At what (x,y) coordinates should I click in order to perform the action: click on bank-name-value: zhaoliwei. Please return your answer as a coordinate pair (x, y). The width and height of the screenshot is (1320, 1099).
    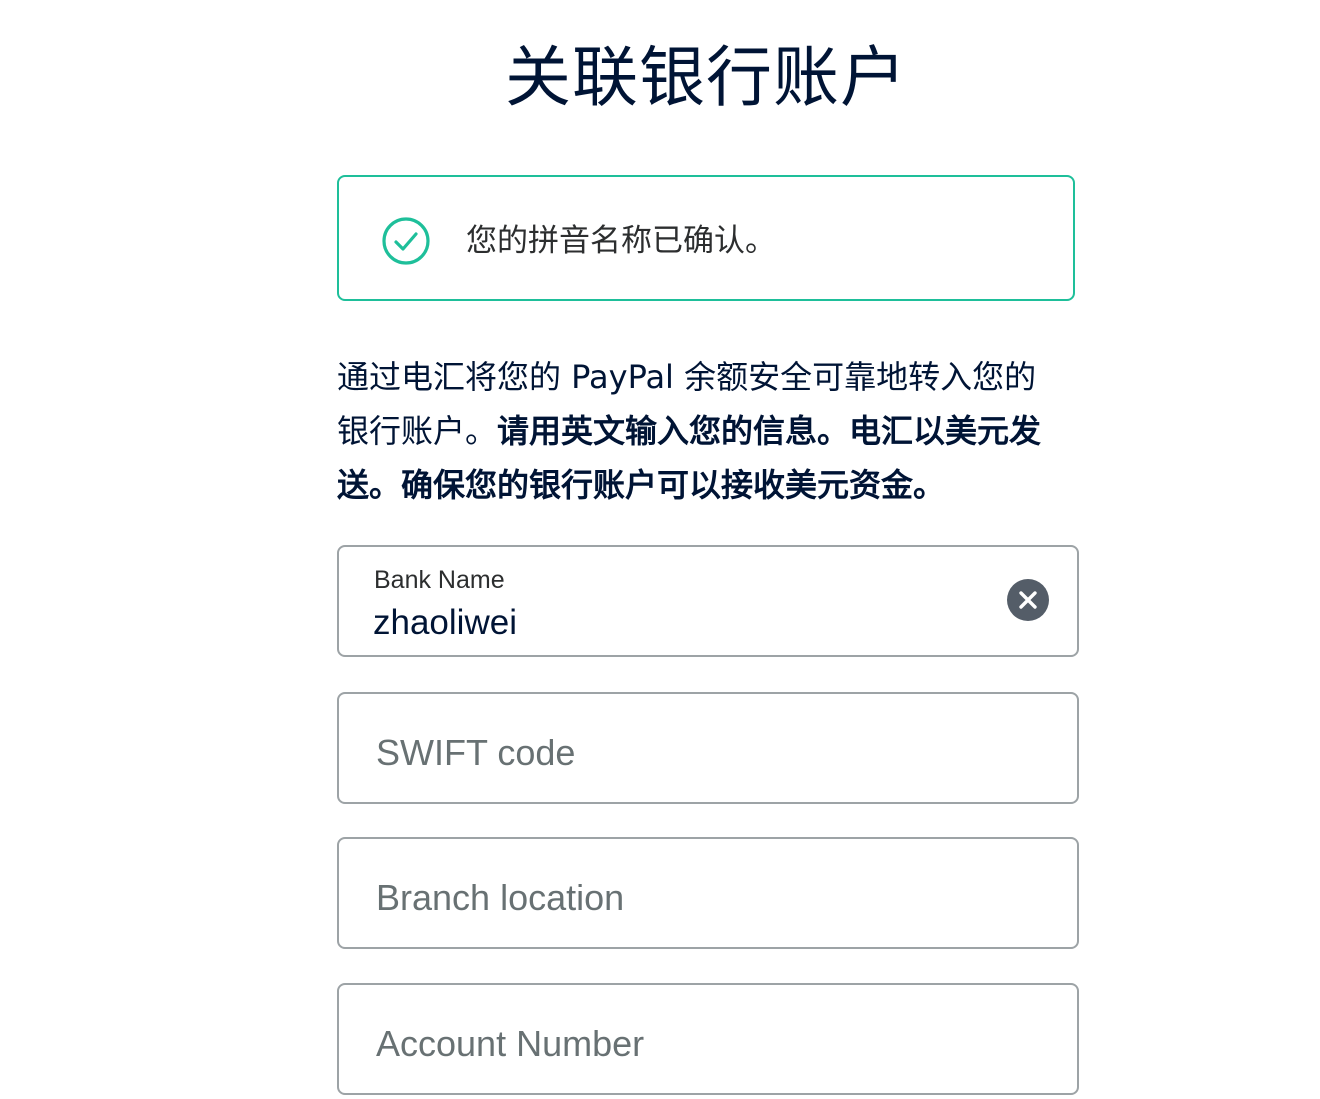
    Looking at the image, I should click on (445, 623).